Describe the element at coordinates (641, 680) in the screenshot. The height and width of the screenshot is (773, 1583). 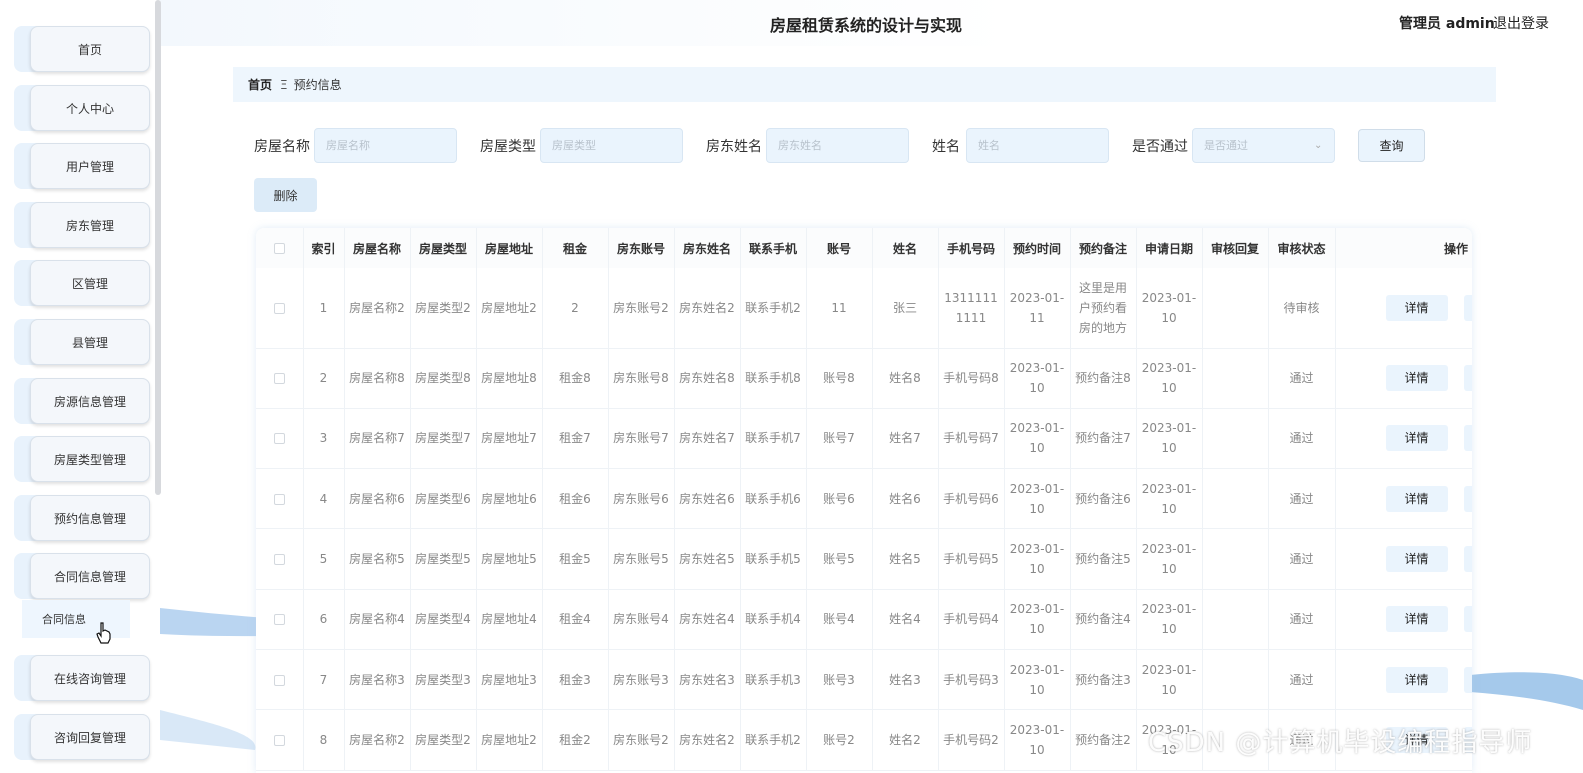
I see `table-cell: 房东账号3` at that location.